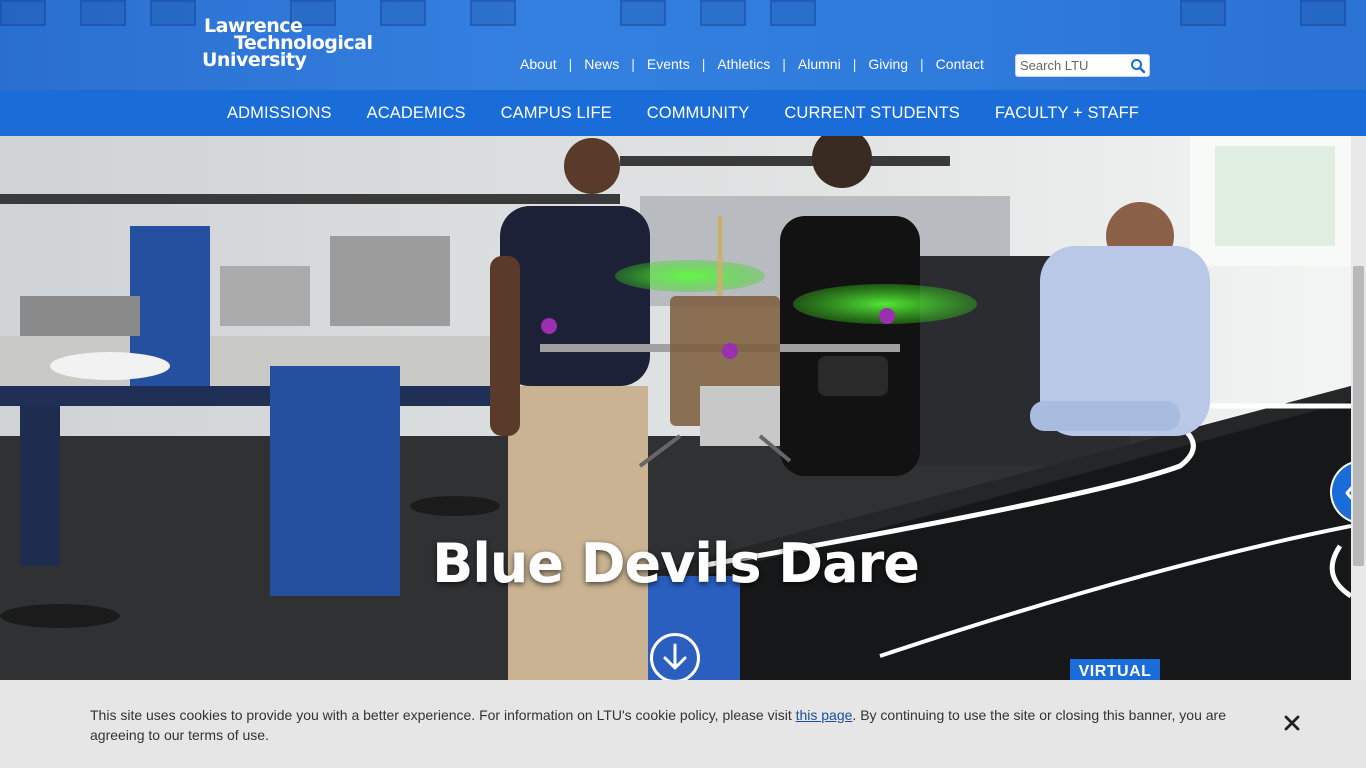  I want to click on close-icon, so click(1292, 723).